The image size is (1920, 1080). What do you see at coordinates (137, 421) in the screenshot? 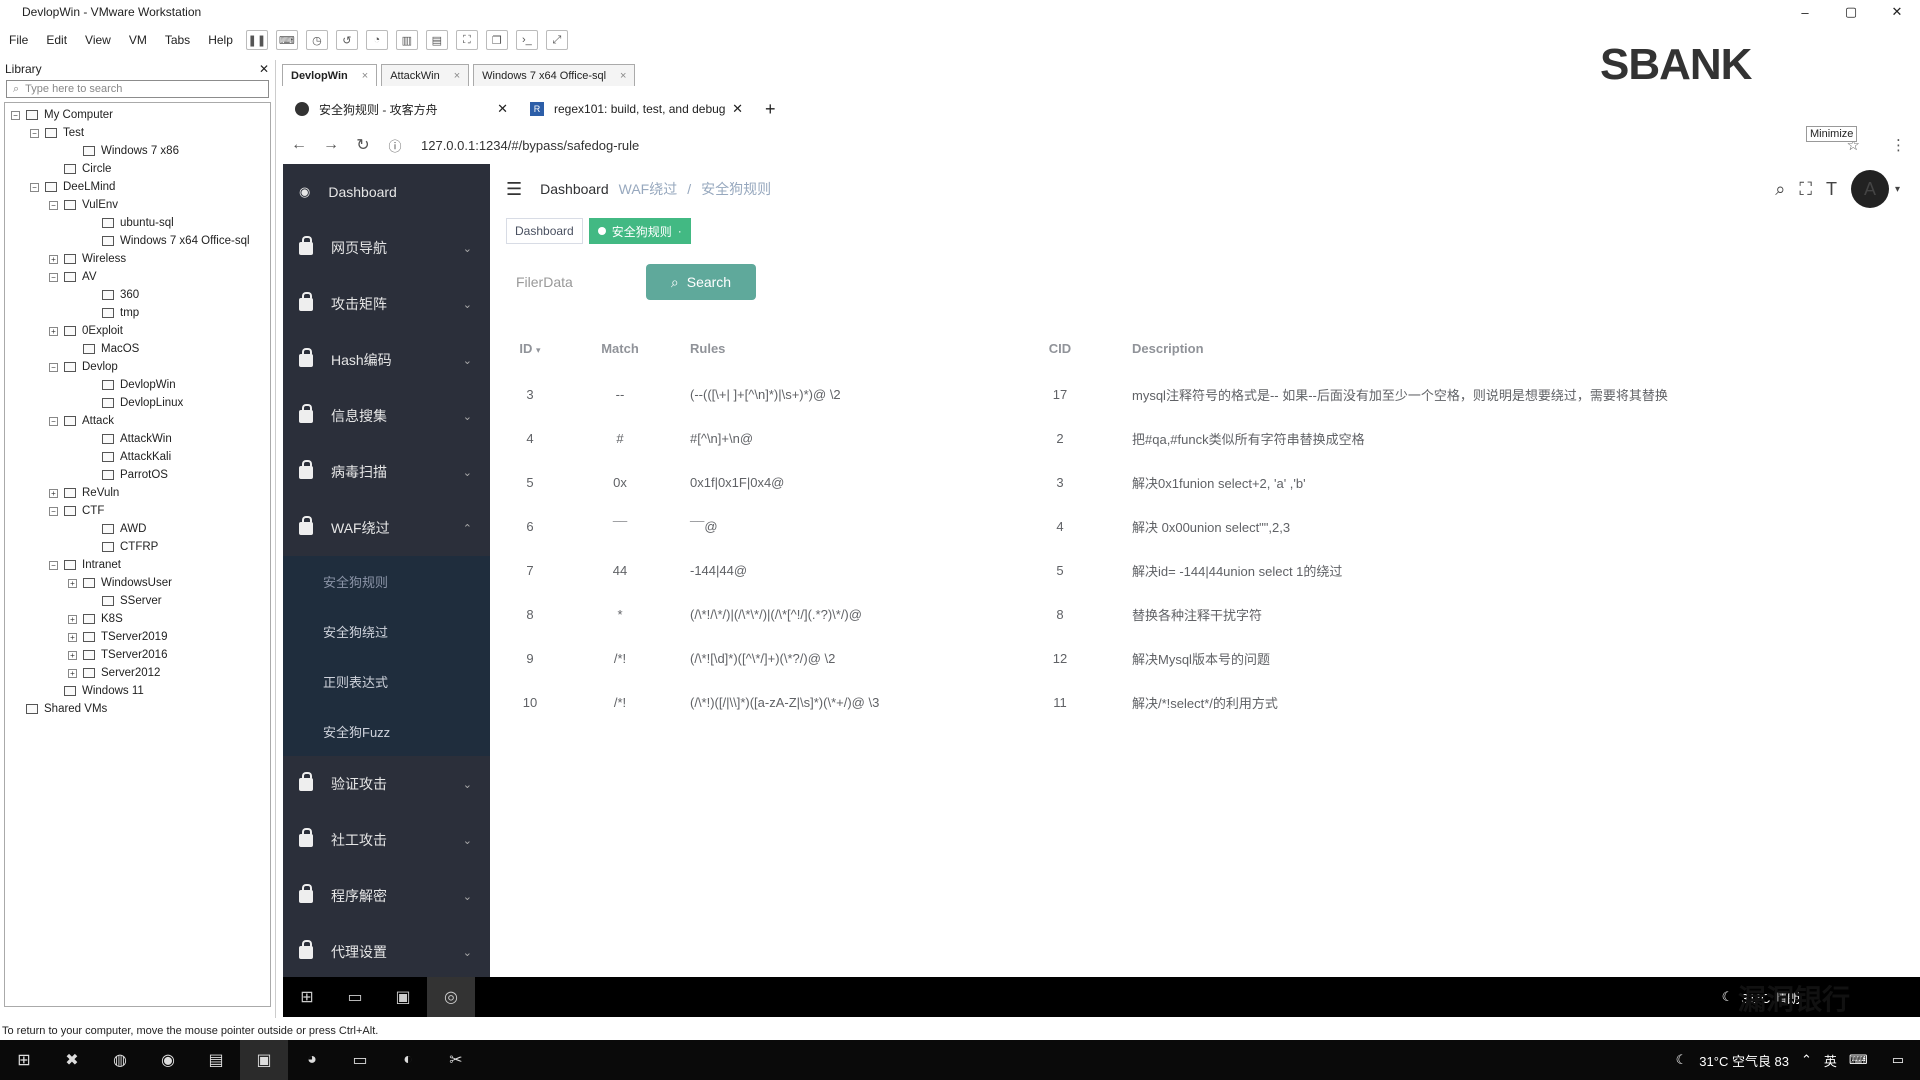
I see `tree-item: − Attack` at bounding box center [137, 421].